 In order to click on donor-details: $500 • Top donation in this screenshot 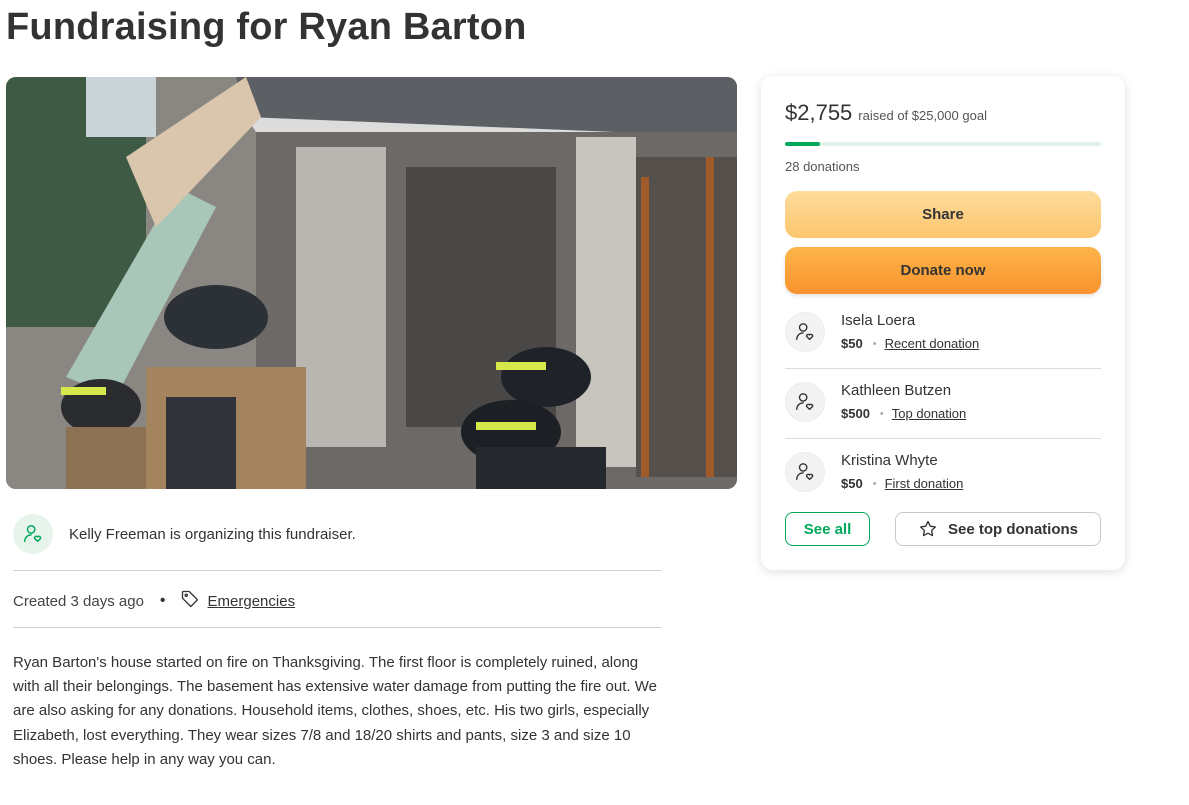, I will do `click(903, 413)`.